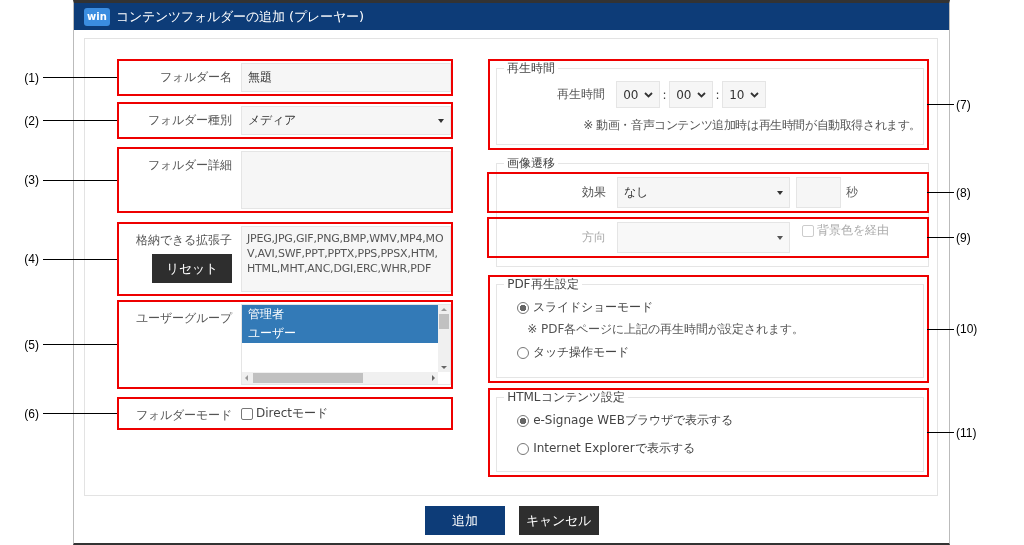 The height and width of the screenshot is (545, 1024). Describe the element at coordinates (566, 397) in the screenshot. I see `group-title: HTMLコンテンツ設定` at that location.